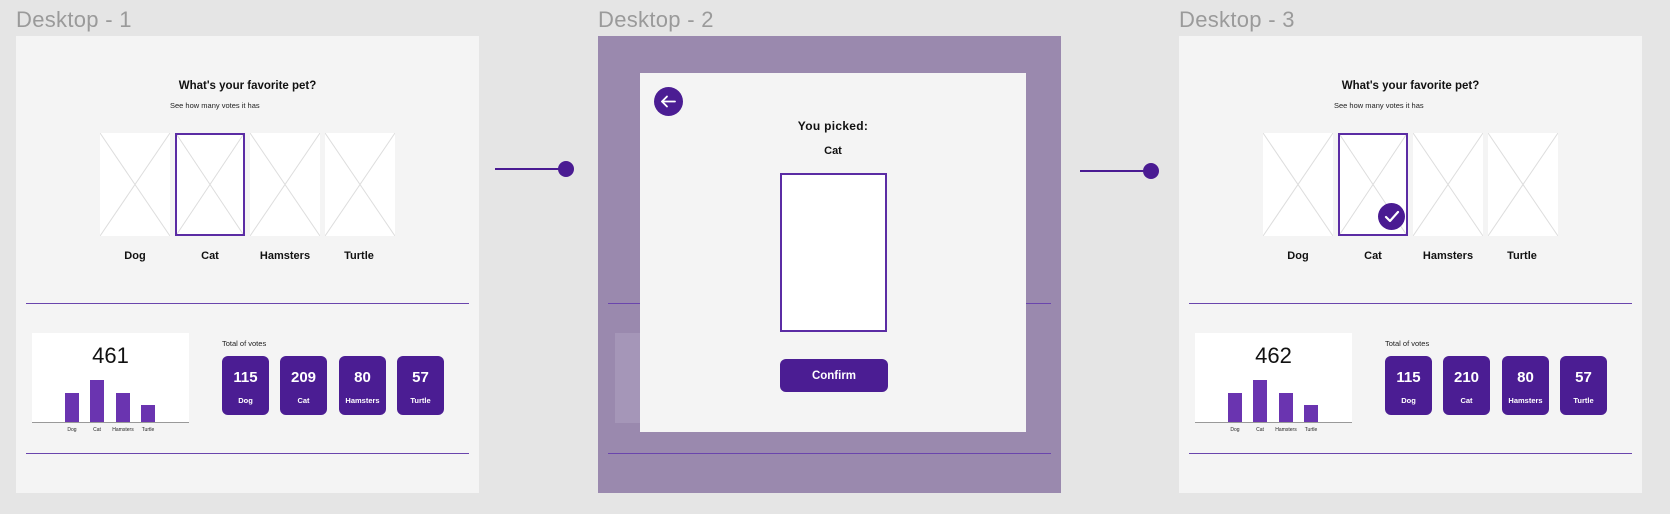  What do you see at coordinates (829, 453) in the screenshot?
I see `background-divider` at bounding box center [829, 453].